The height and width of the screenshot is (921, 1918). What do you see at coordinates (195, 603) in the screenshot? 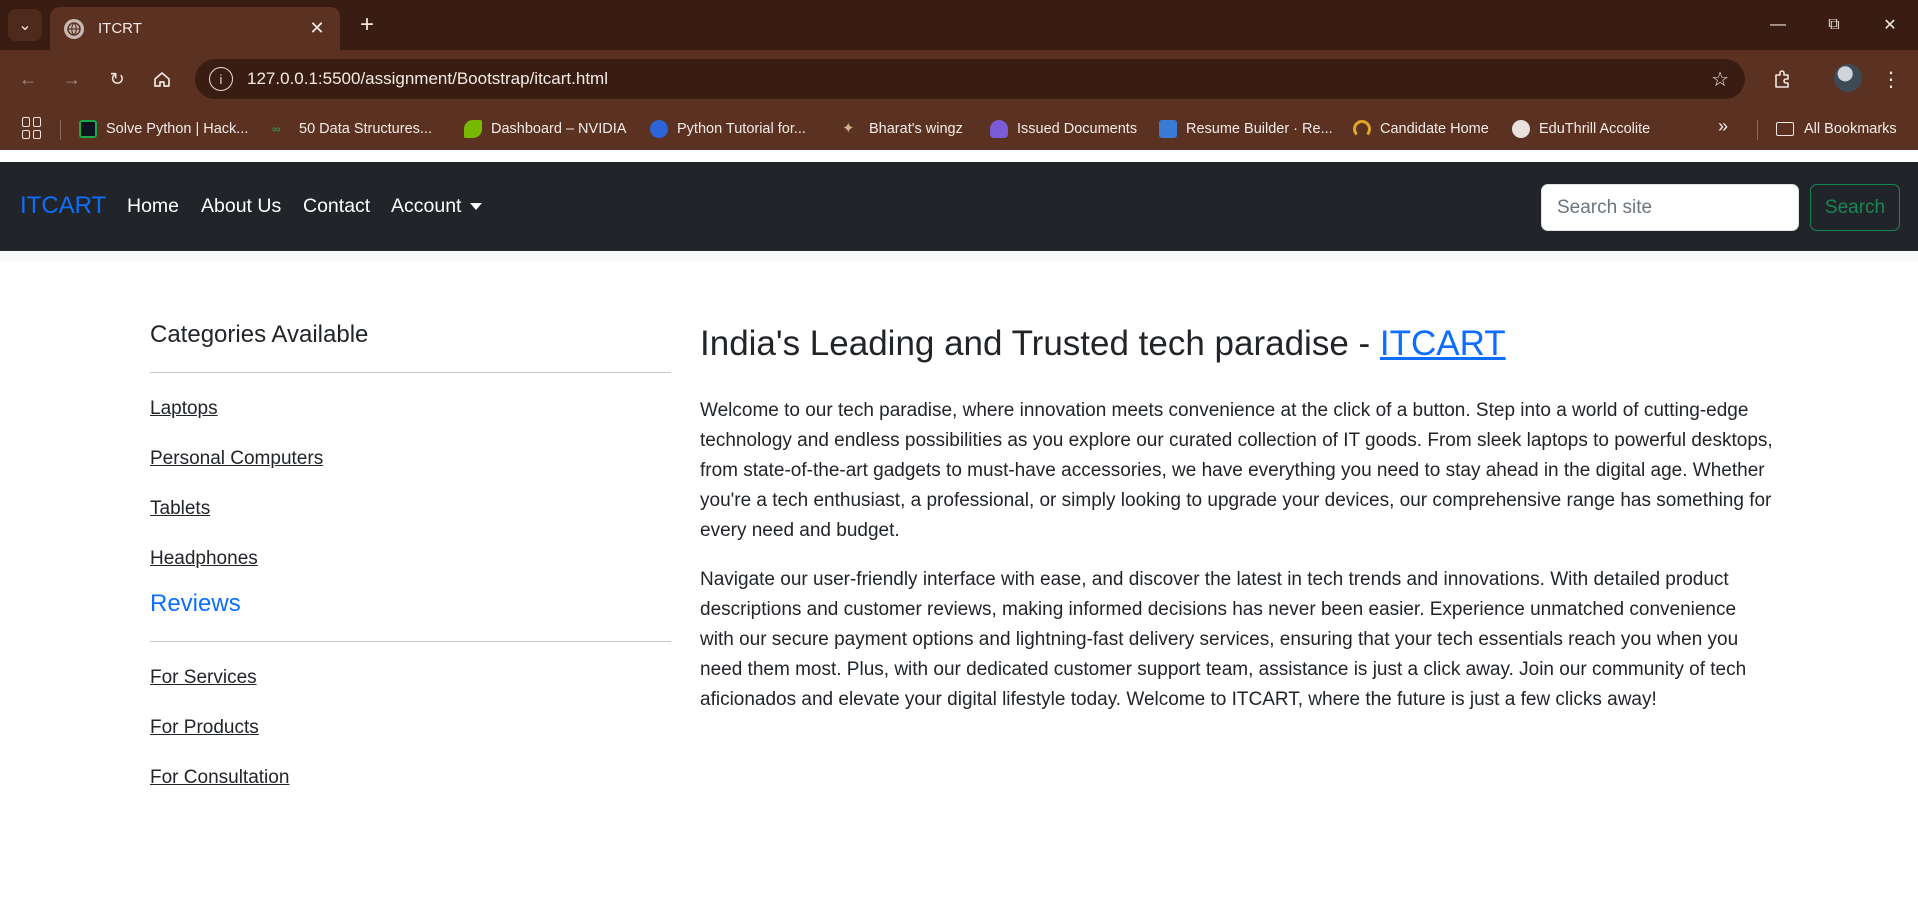
I see `reviews-heading: Reviews` at bounding box center [195, 603].